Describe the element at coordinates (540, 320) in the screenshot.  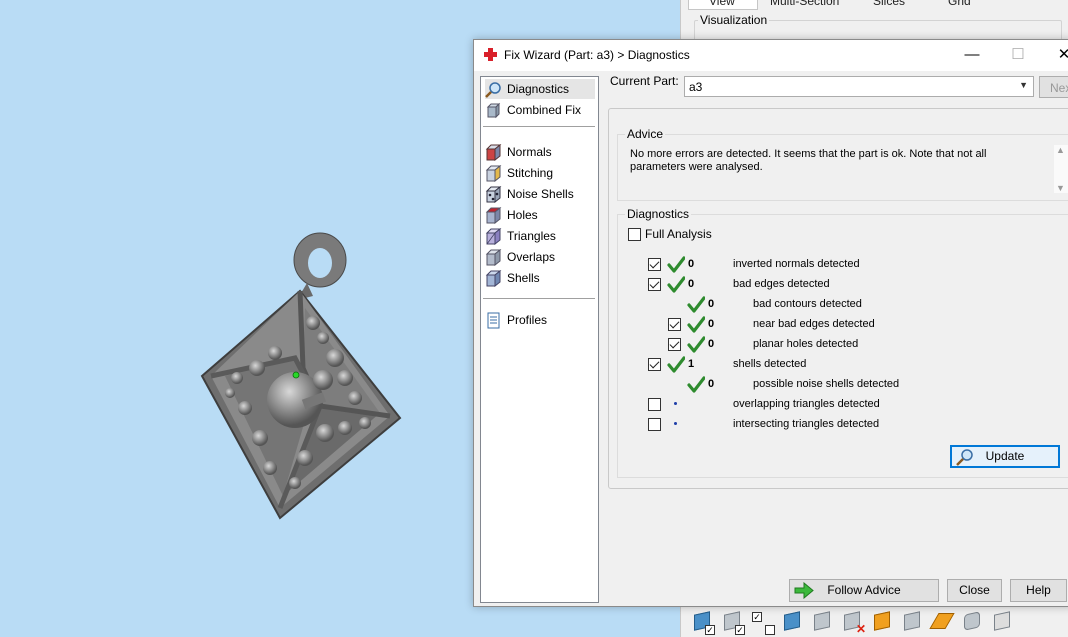
I see `nav-item-profiles: Profiles` at that location.